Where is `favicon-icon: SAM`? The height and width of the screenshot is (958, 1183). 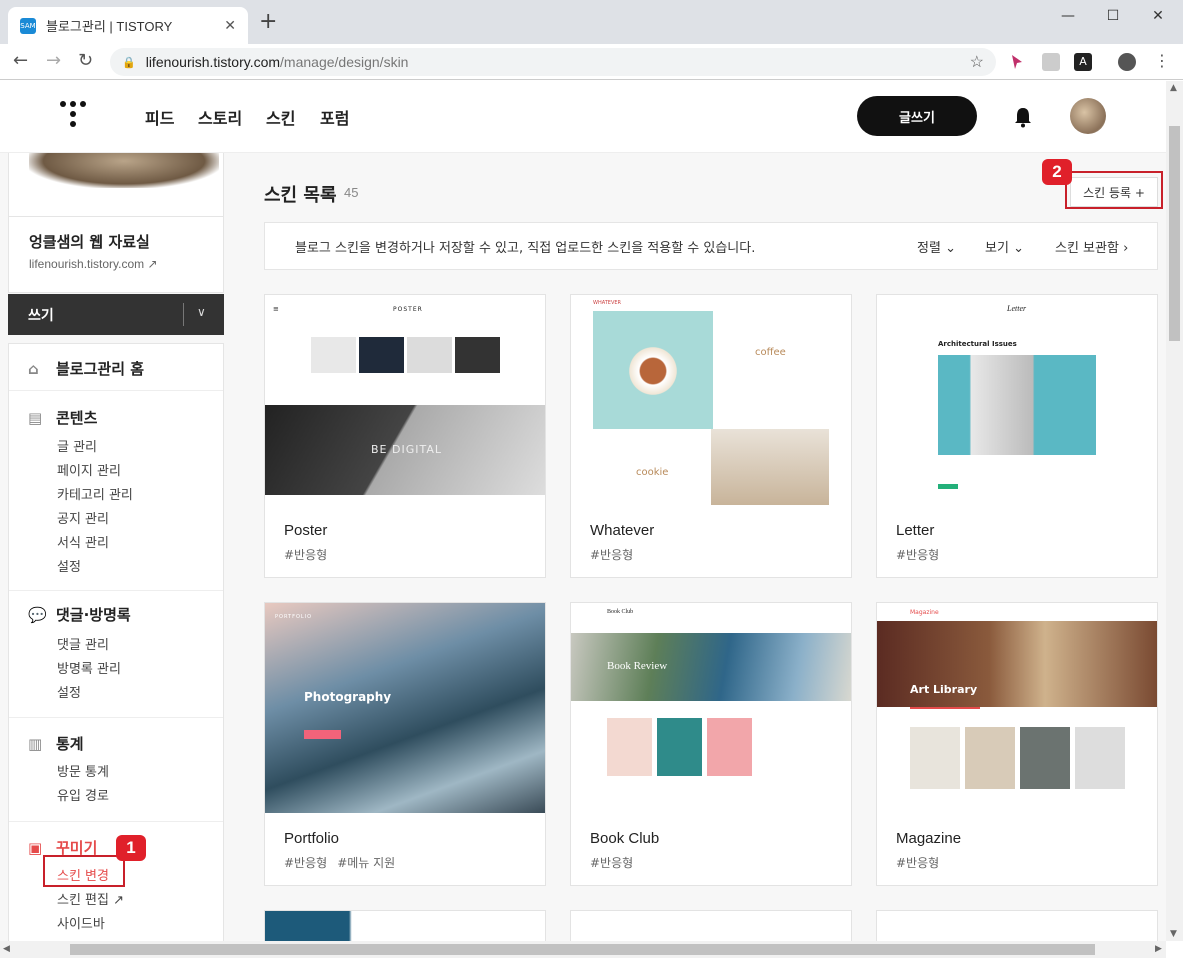
favicon-icon: SAM is located at coordinates (28, 25).